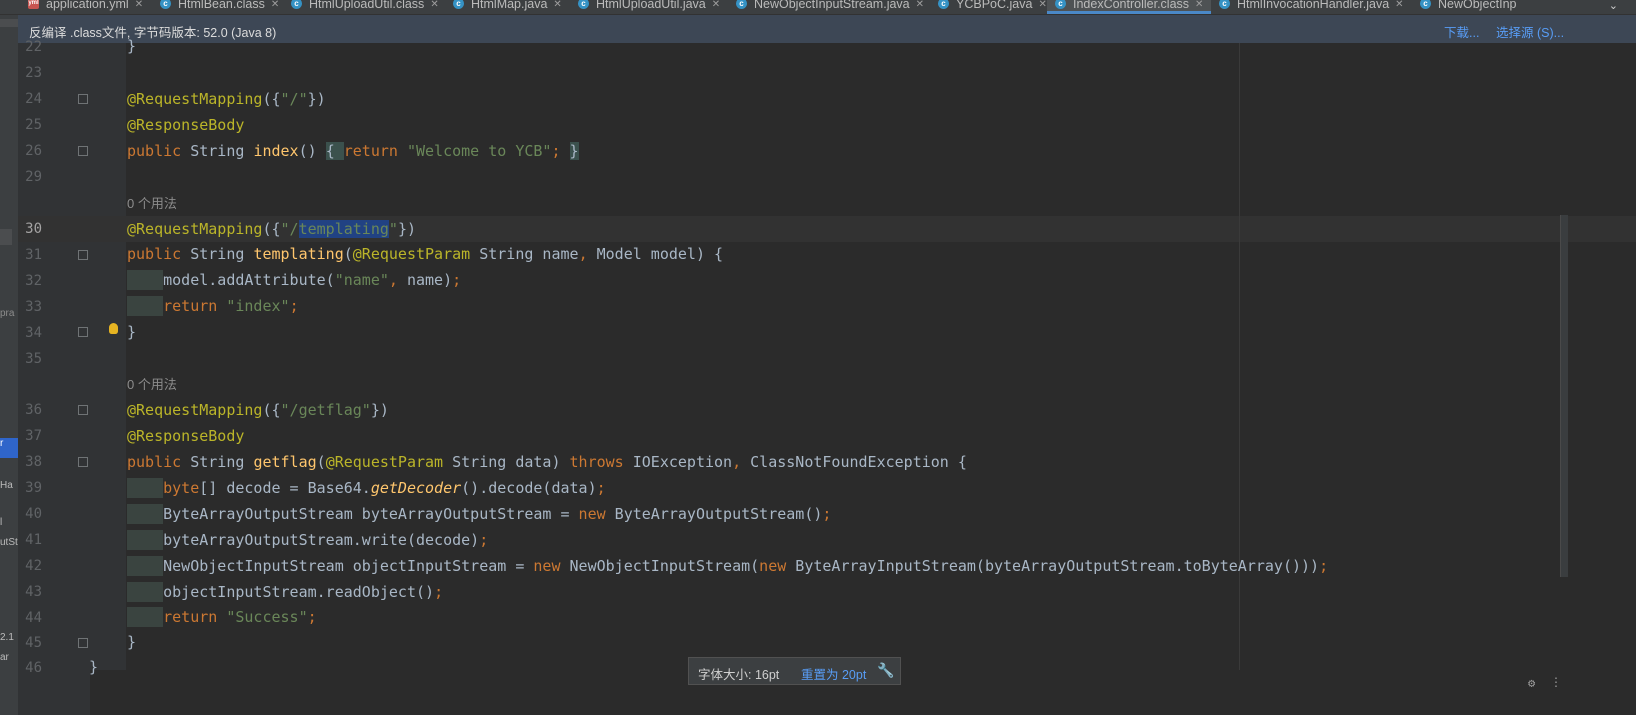  What do you see at coordinates (85, 7) in the screenshot?
I see `tab-application-yml: yml application.yml ✕` at bounding box center [85, 7].